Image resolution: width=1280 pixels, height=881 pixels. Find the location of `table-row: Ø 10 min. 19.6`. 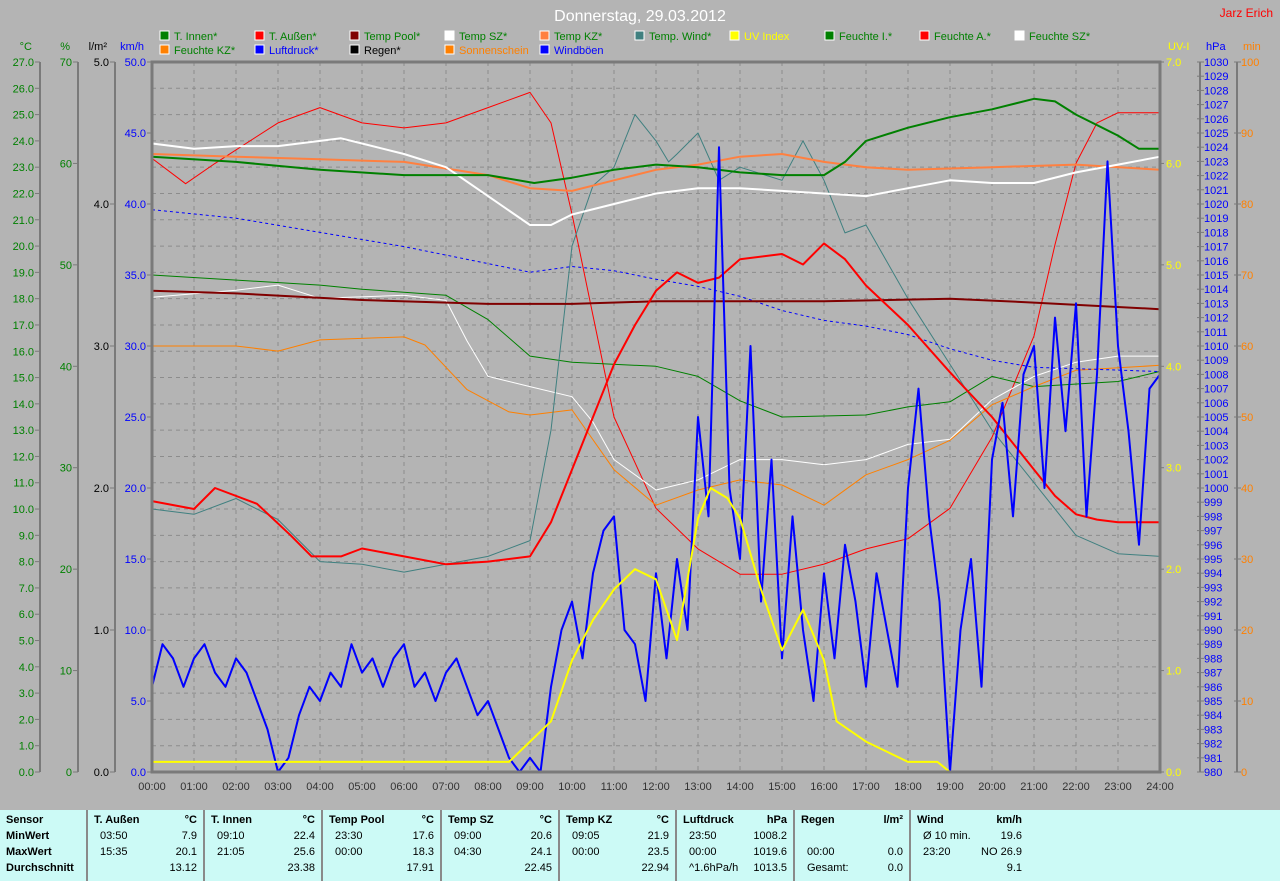

table-row: Ø 10 min. 19.6 is located at coordinates (969, 837).